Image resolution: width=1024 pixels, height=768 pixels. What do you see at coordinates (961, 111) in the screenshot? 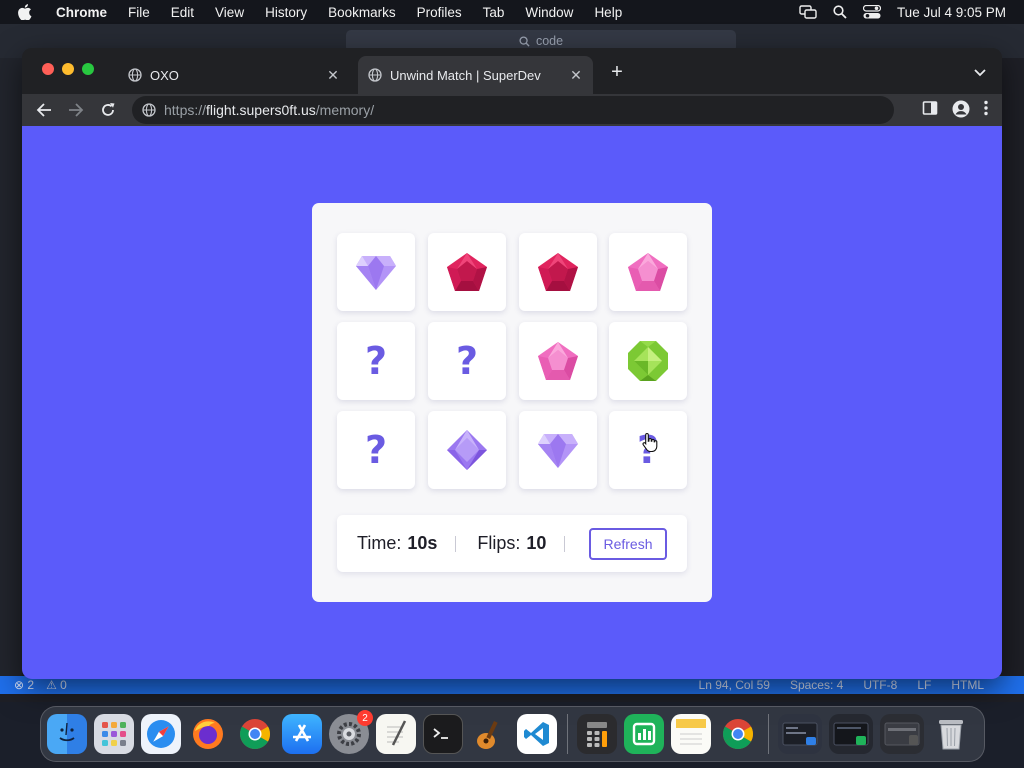
I see `profile-icon` at bounding box center [961, 111].